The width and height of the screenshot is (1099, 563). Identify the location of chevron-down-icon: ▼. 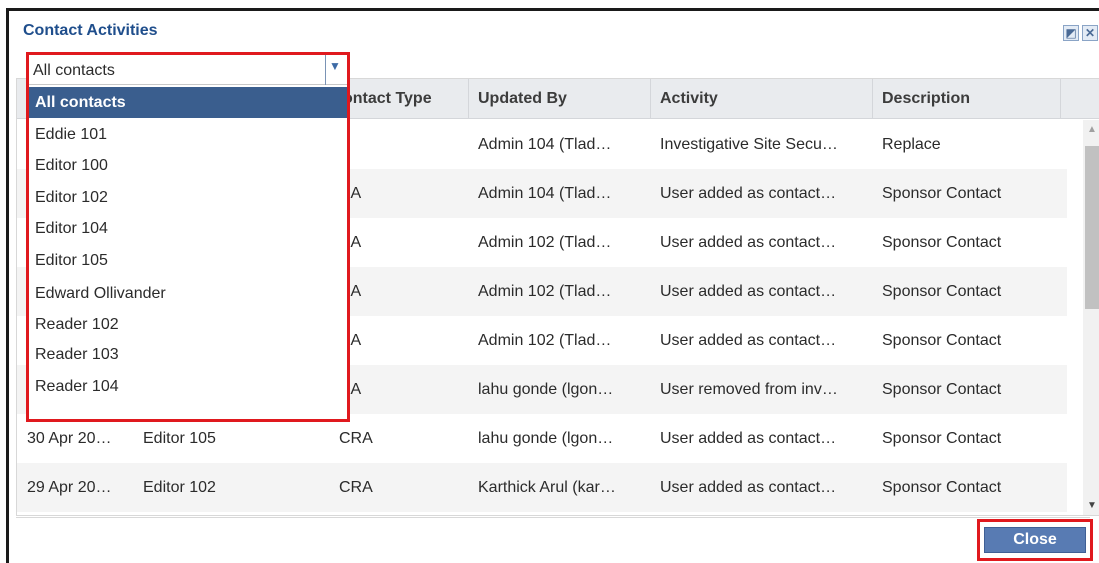
(335, 66).